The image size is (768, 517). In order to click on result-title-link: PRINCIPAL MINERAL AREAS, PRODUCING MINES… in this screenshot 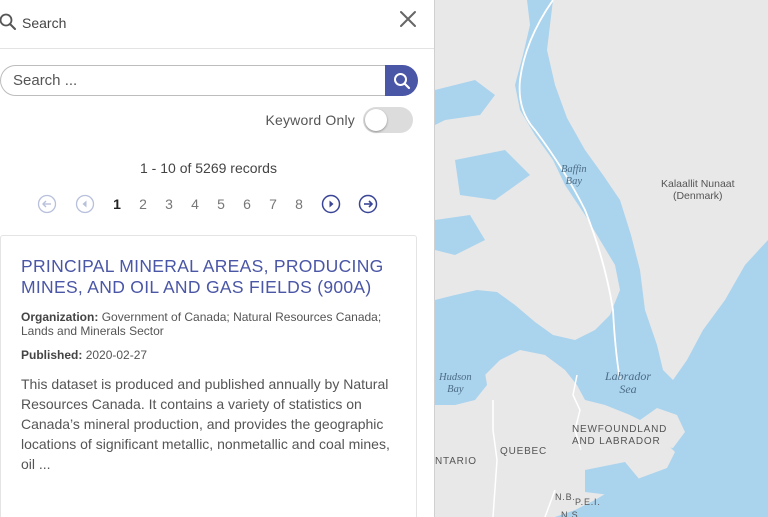, I will do `click(206, 277)`.